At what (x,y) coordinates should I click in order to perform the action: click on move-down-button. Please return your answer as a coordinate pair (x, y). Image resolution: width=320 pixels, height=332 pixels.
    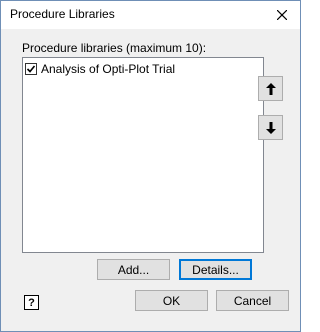
    Looking at the image, I should click on (270, 127).